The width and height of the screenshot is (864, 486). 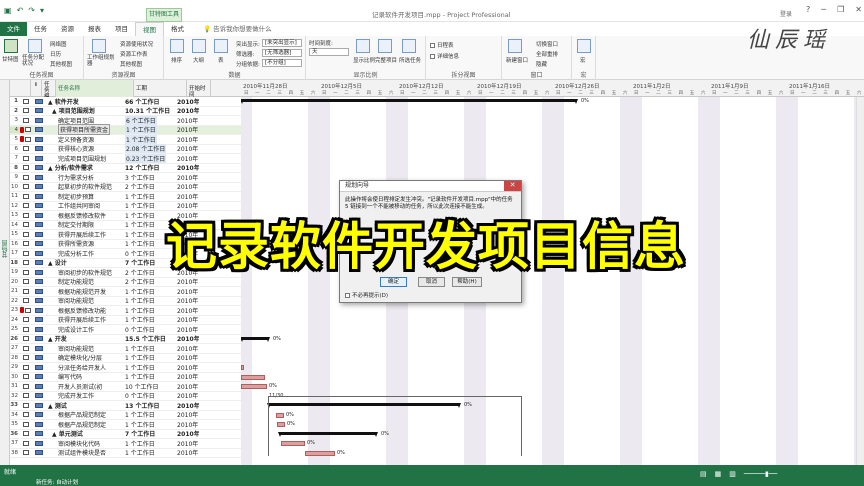 What do you see at coordinates (84, 148) in the screenshot?
I see `task-name-cell: 获得核心资源` at bounding box center [84, 148].